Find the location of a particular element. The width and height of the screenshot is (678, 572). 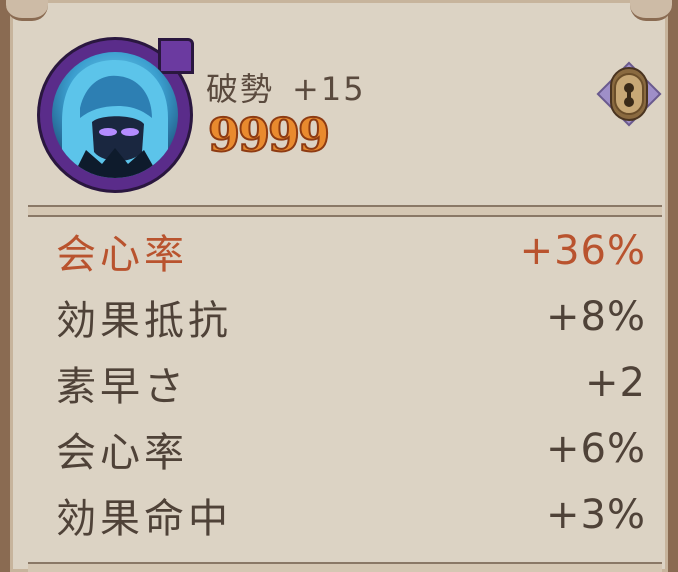

rarity-tab is located at coordinates (176, 56).